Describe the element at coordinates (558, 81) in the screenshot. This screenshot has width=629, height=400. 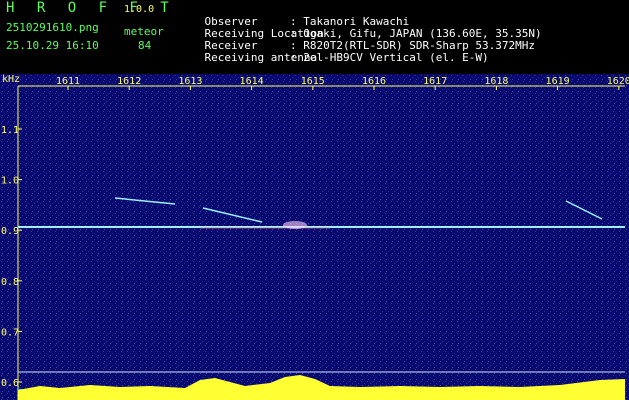
I see `x-tick-label: 1619` at that location.